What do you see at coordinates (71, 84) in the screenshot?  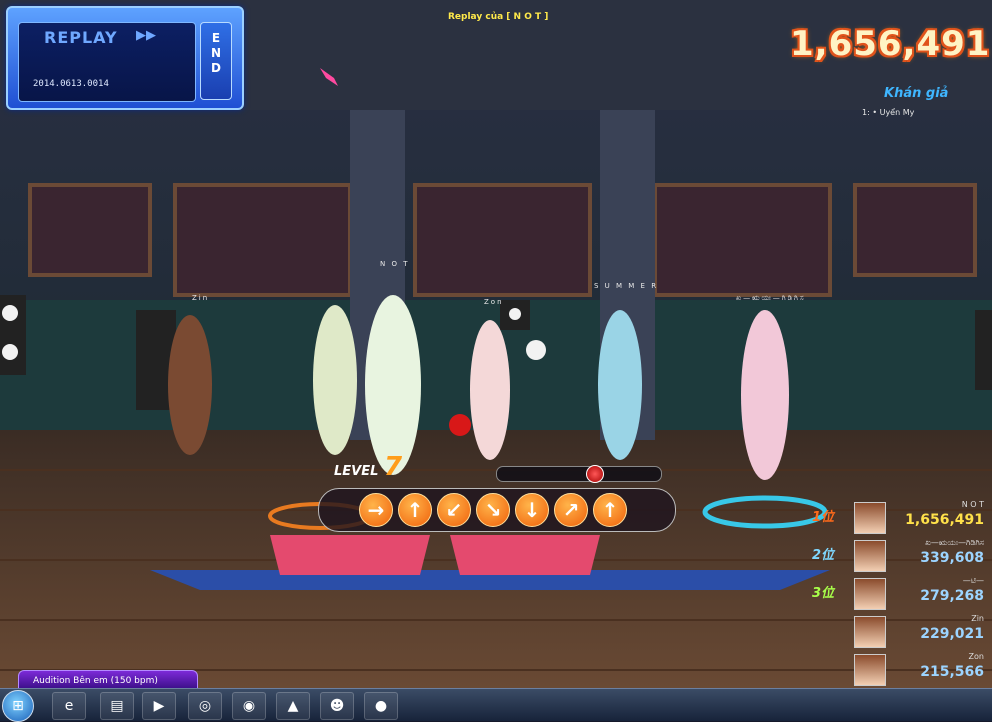 I see `replay-date: 2014.0613.0014` at bounding box center [71, 84].